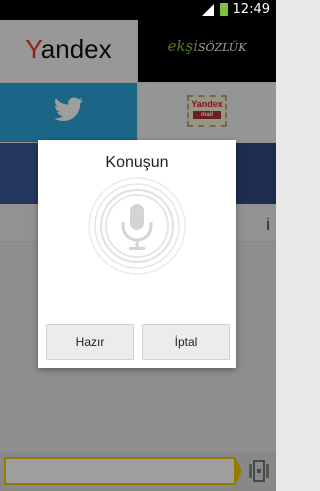 The width and height of the screenshot is (320, 491). I want to click on cancel-button: İptal, so click(186, 342).